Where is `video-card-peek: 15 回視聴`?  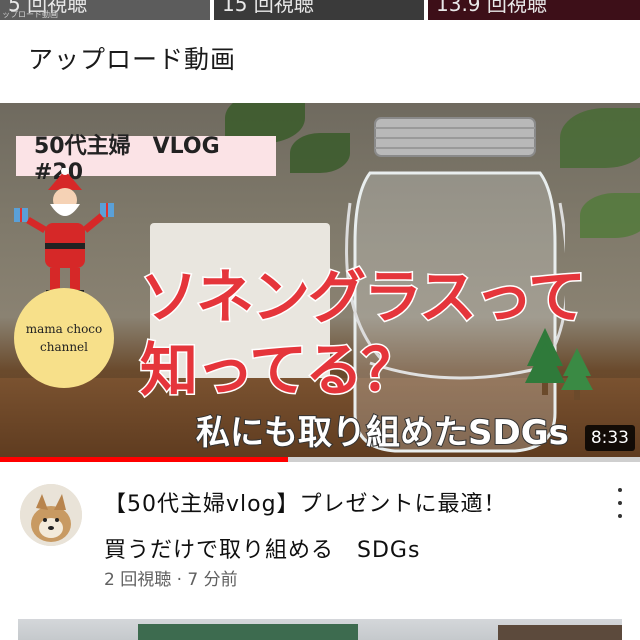
video-card-peek: 15 回視聴 is located at coordinates (319, 10).